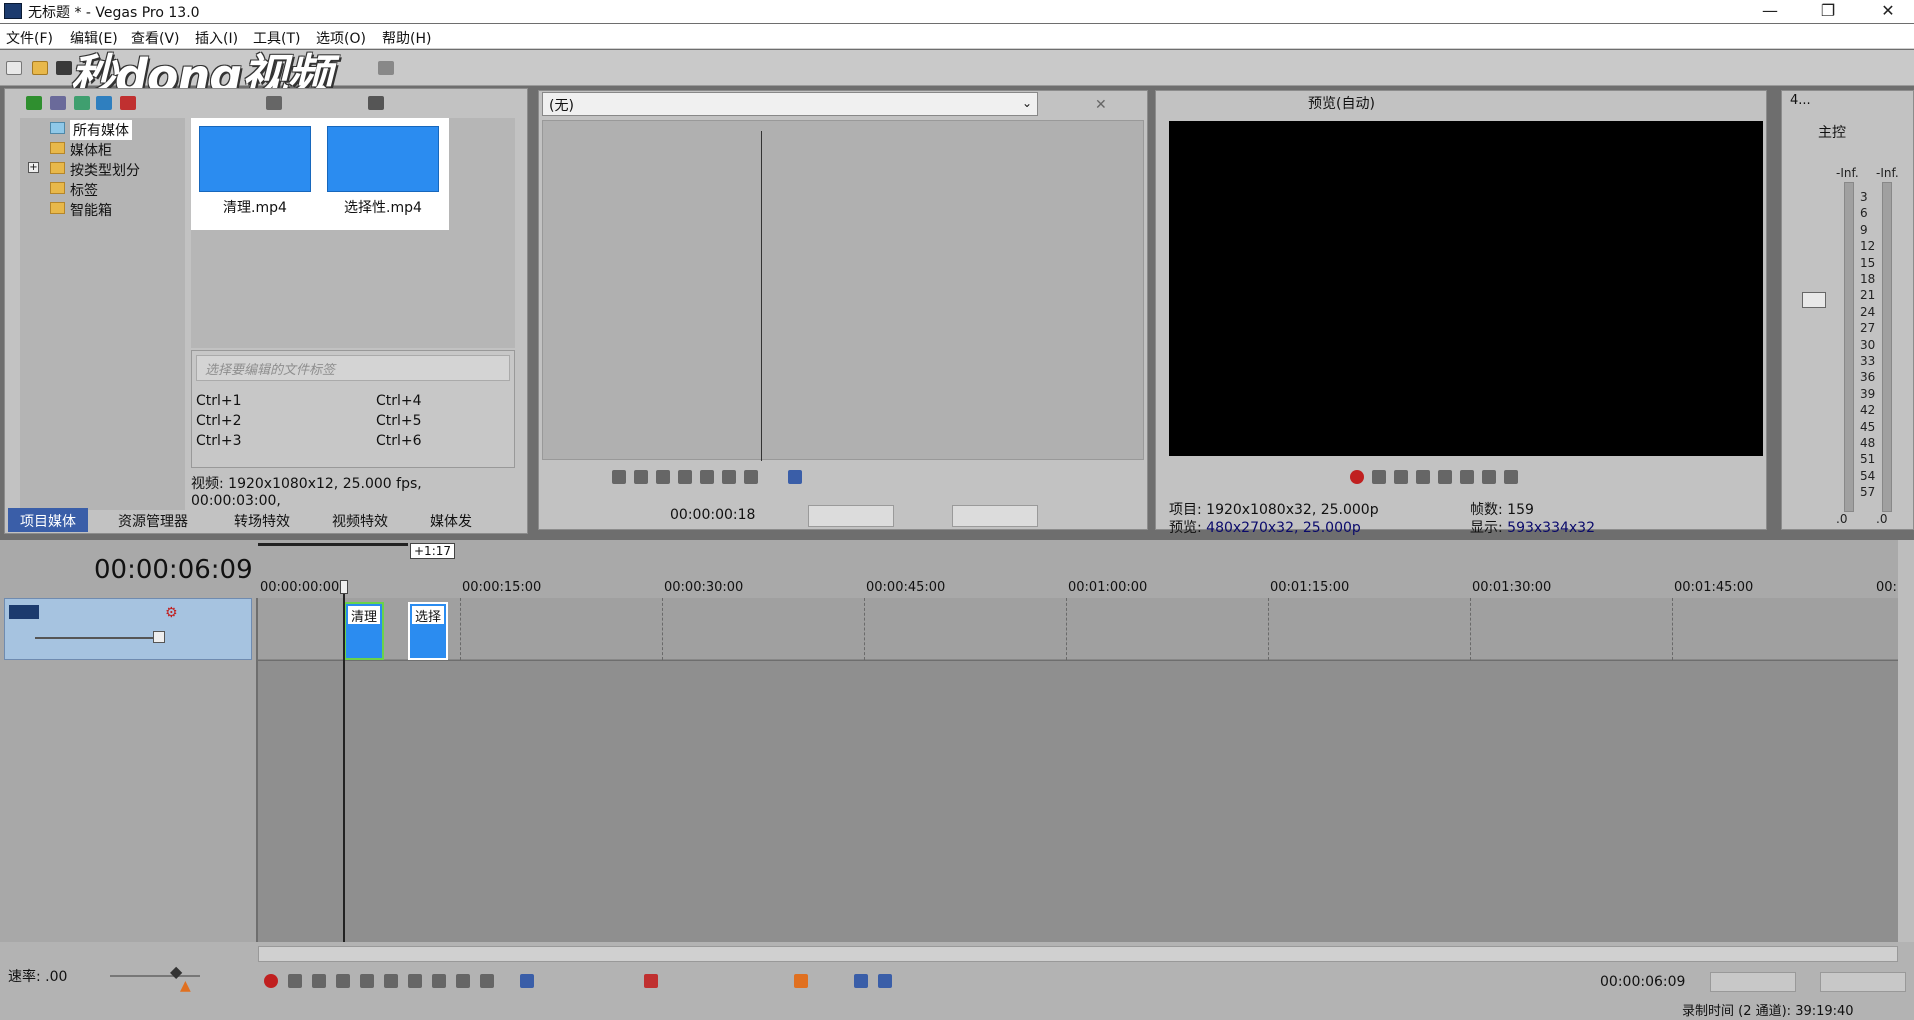  I want to click on tree-item-media-bin: 媒体柜, so click(91, 150).